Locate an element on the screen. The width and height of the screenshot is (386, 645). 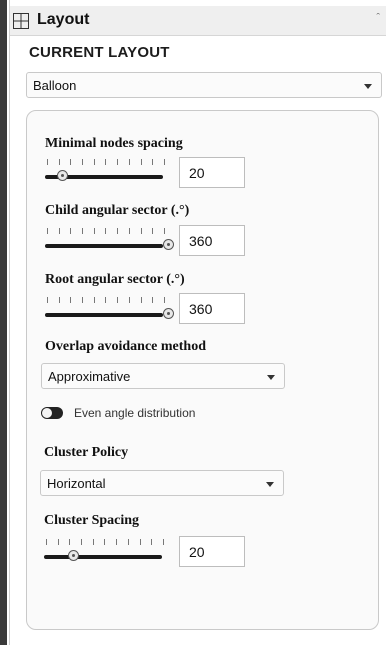
min-nodes-spacing-slider is located at coordinates (109, 173).